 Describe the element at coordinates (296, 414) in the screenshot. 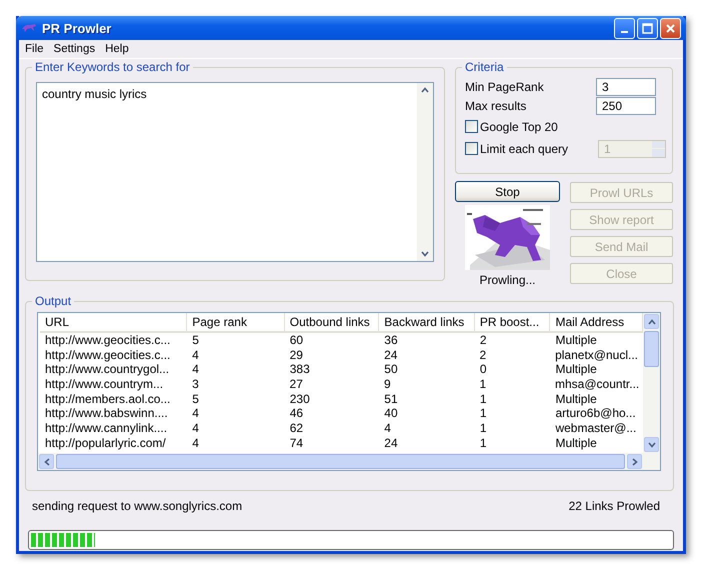

I see `table-cell-text: 46` at that location.